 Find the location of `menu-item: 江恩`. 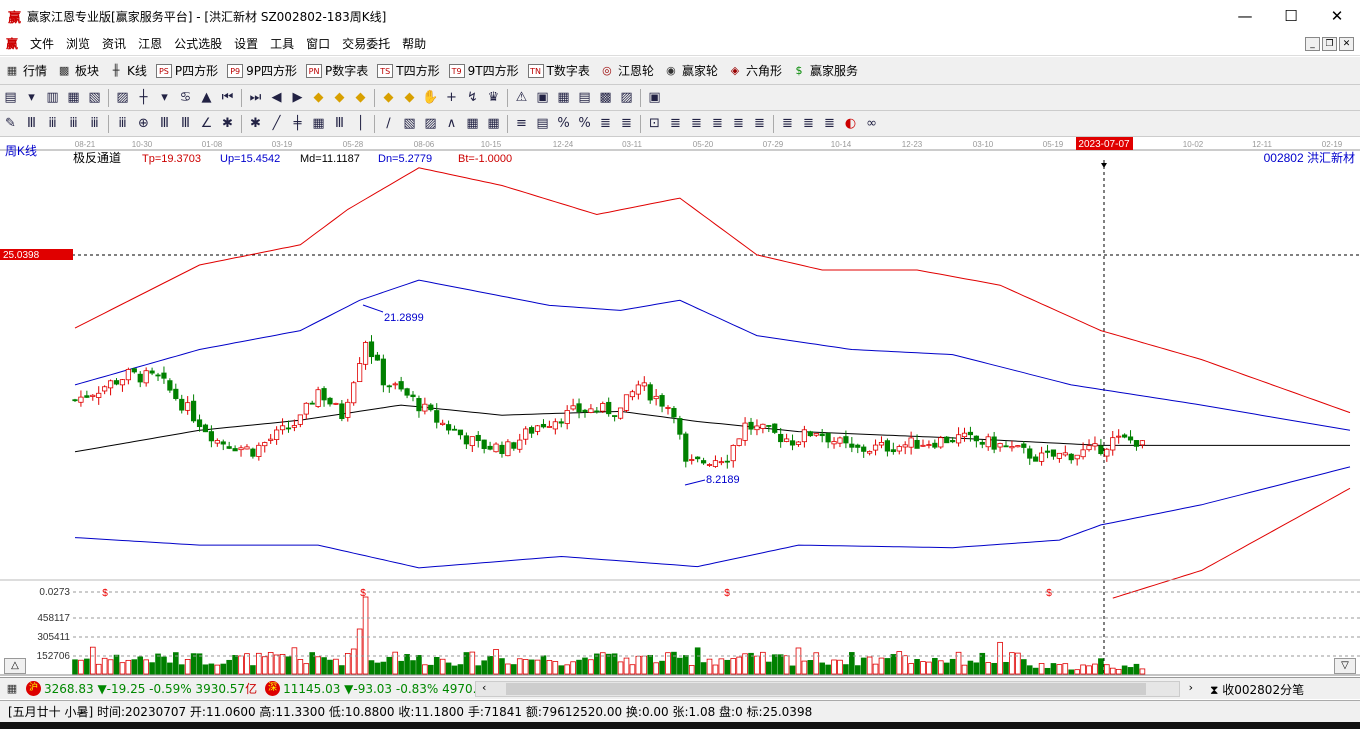

menu-item: 江恩 is located at coordinates (150, 43).